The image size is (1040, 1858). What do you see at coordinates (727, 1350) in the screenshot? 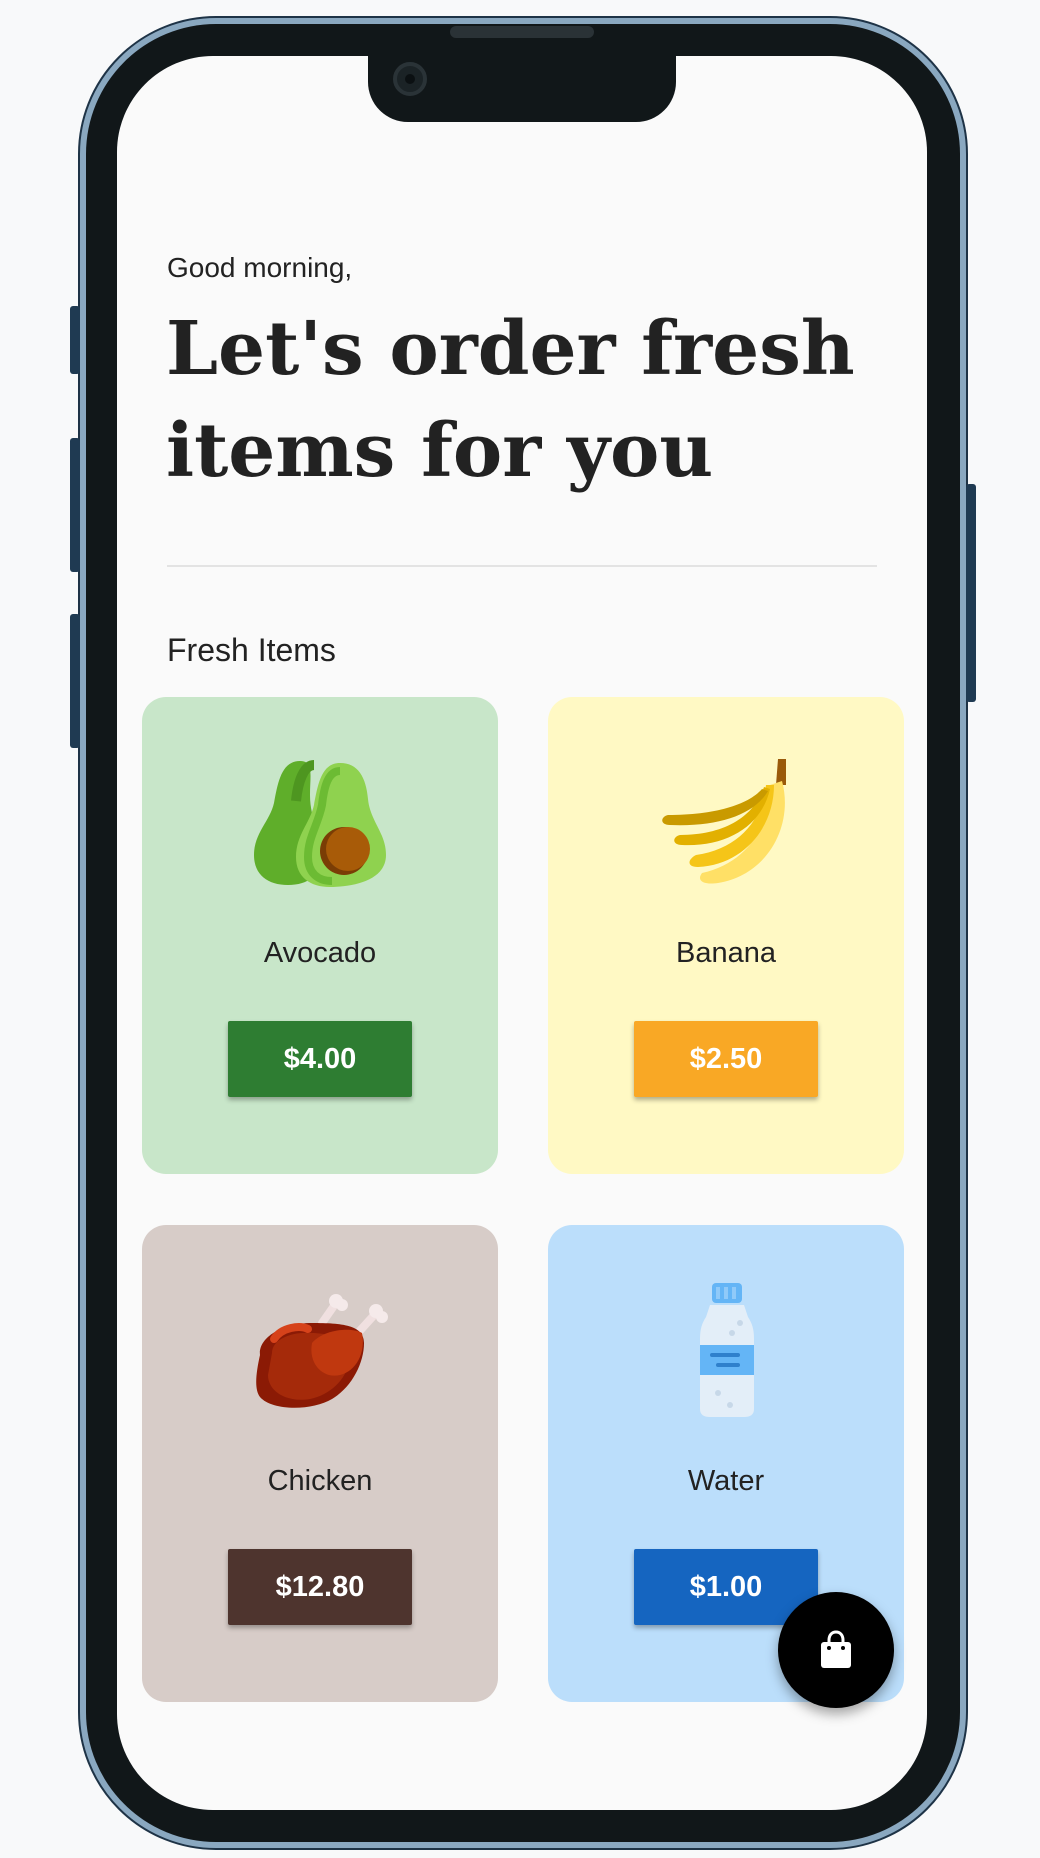
I see `water-bottle-icon` at bounding box center [727, 1350].